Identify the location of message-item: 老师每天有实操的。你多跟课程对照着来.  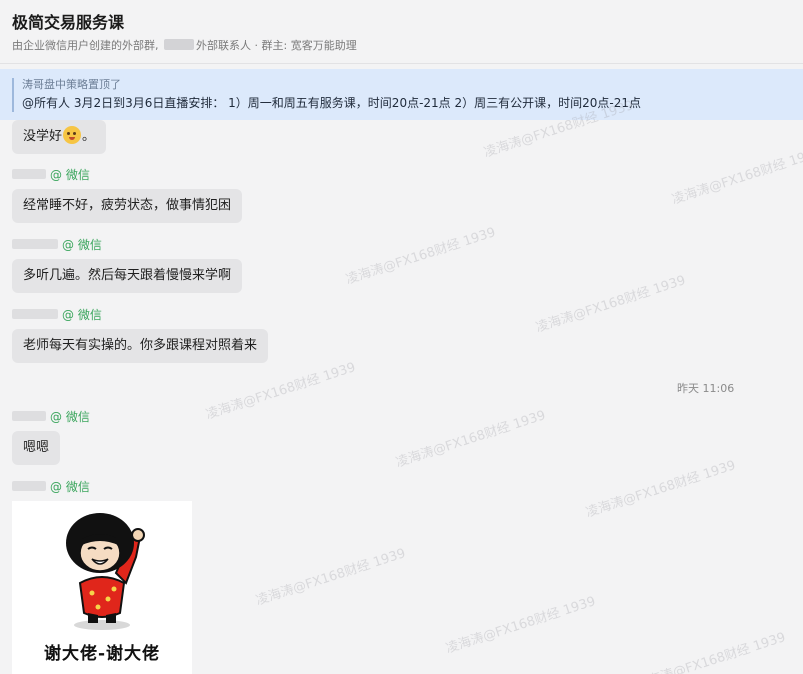
(140, 346).